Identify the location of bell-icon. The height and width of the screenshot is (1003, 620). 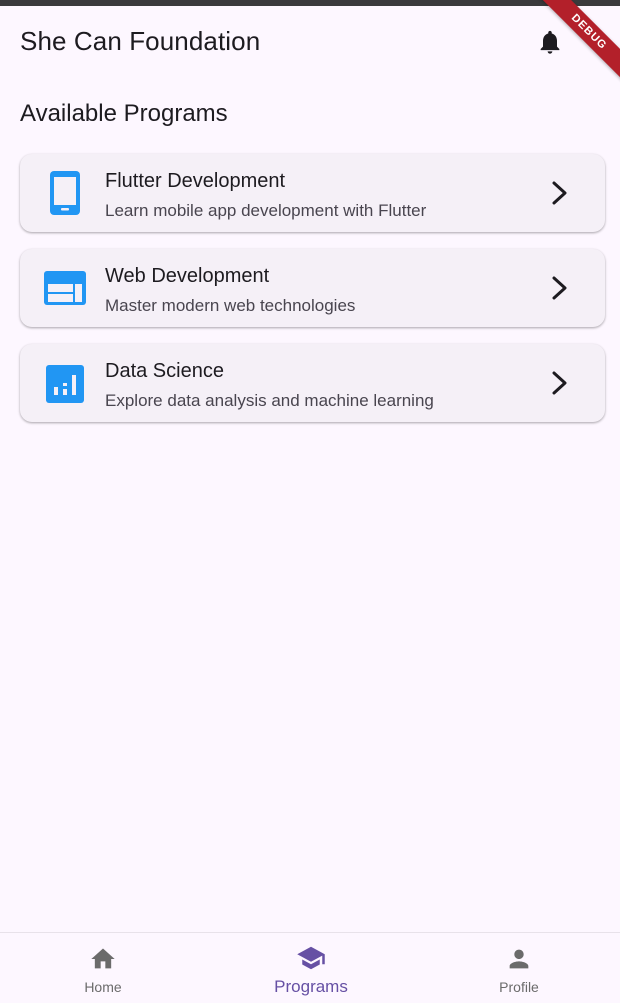
(550, 42).